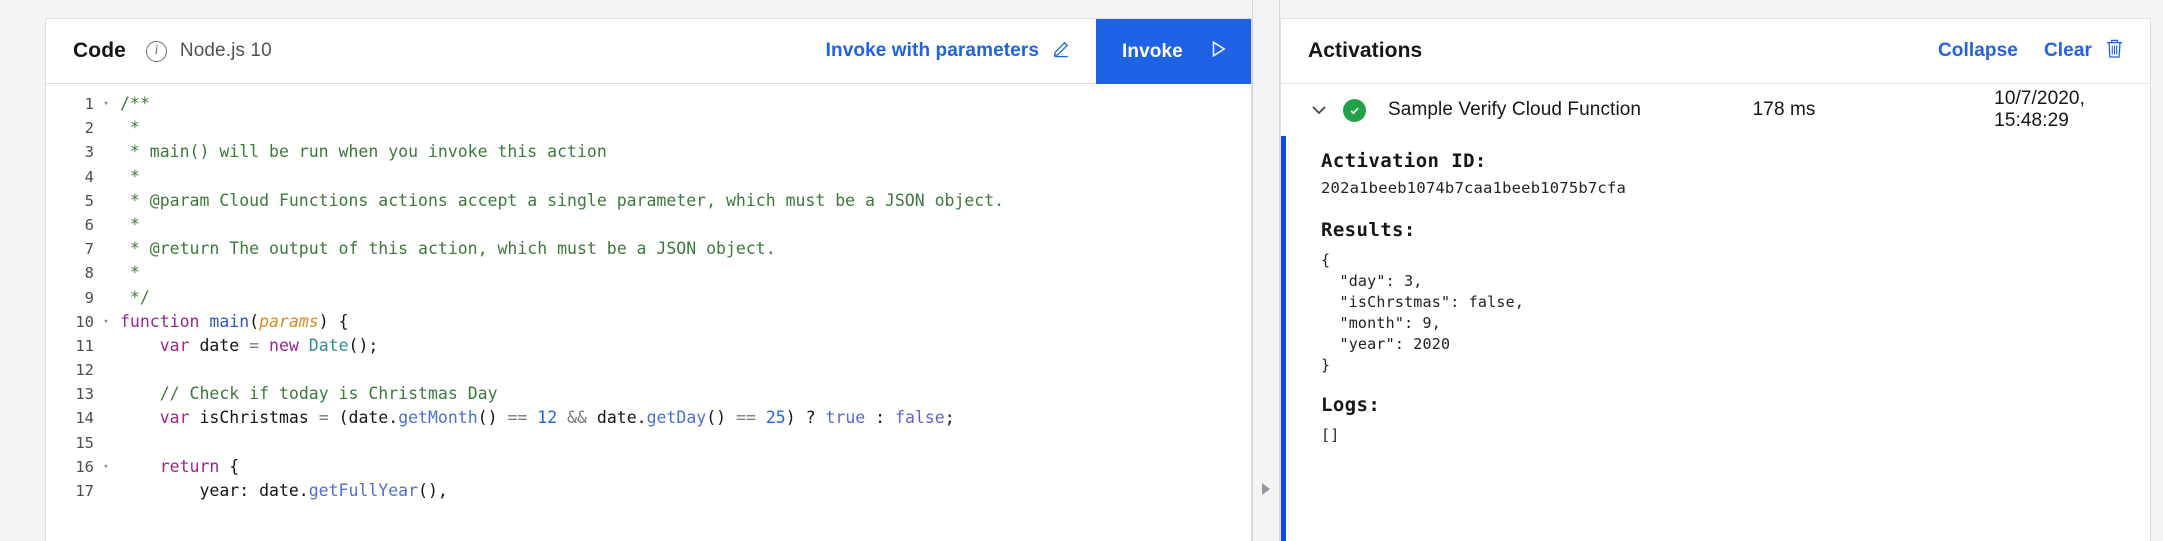  What do you see at coordinates (84, 370) in the screenshot?
I see `line-number: 12` at bounding box center [84, 370].